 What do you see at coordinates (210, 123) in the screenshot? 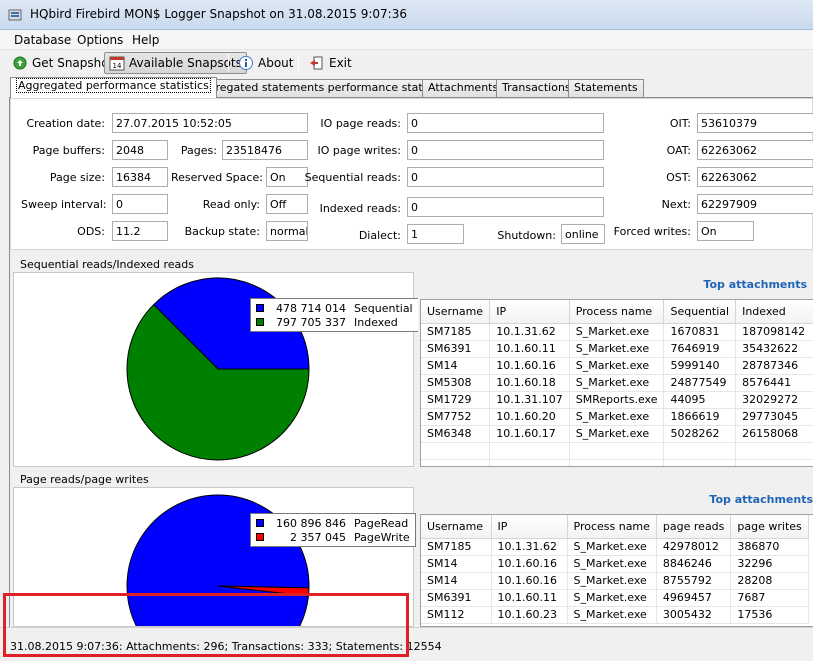
I see `creation-date-field: 27.07.2015 10:52:05` at bounding box center [210, 123].